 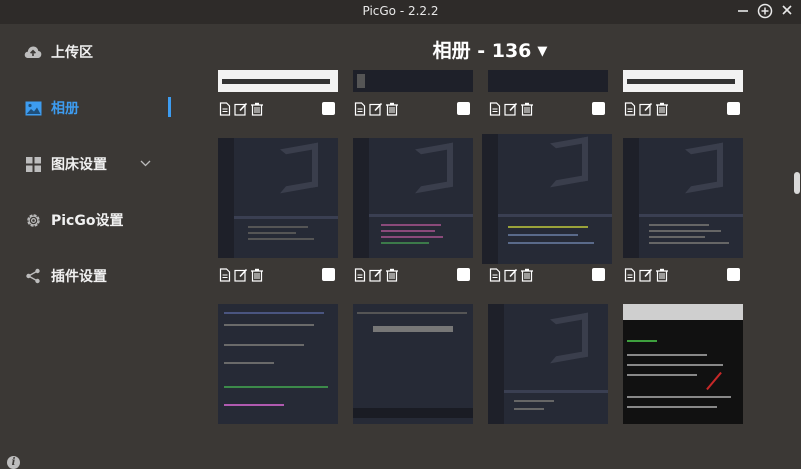 What do you see at coordinates (482, 51) in the screenshot?
I see `page-title: 相册 - 136` at bounding box center [482, 51].